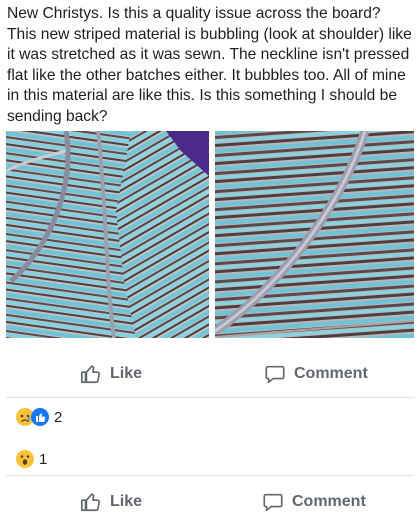 The image size is (420, 525). Describe the element at coordinates (210, 374) in the screenshot. I see `action-bar-top: Like Comment` at that location.